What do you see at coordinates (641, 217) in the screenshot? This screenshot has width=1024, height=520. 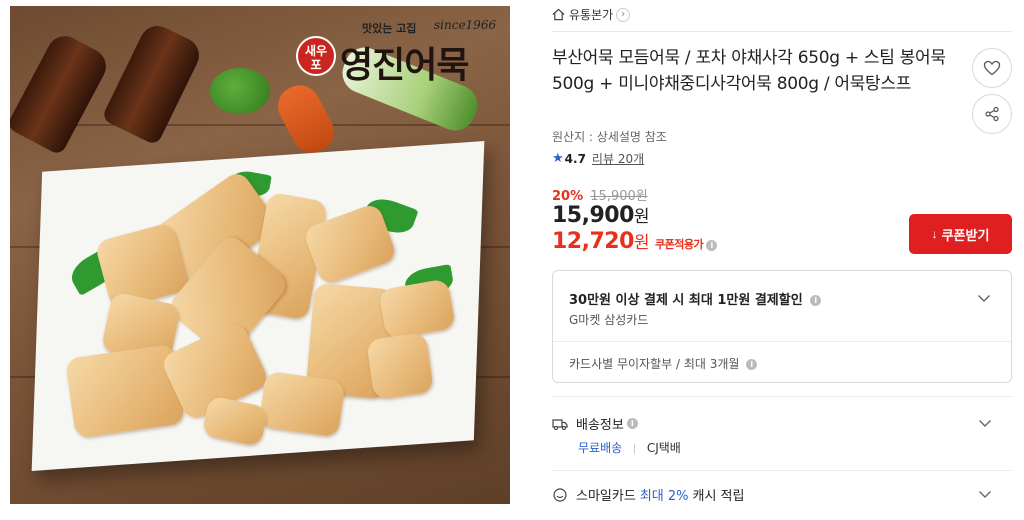 I see `sale-price-unit: 원` at bounding box center [641, 217].